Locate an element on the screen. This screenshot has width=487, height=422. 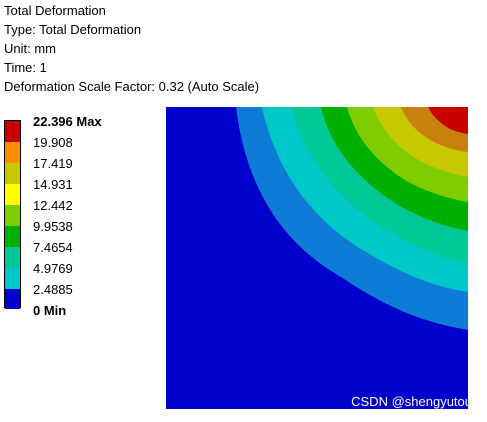
legend-label-6: 9.9538 is located at coordinates (53, 226).